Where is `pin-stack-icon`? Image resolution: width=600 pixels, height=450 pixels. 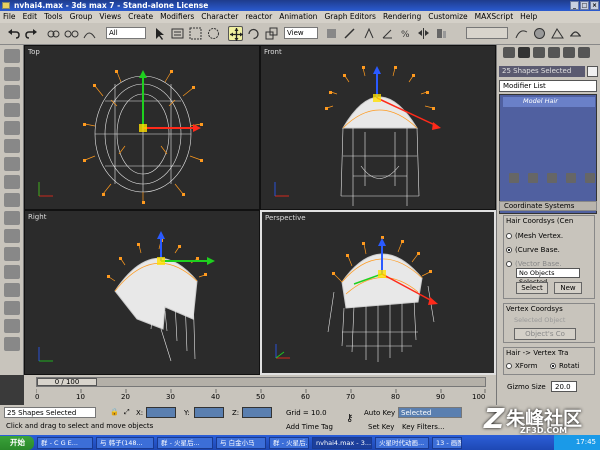 pin-stack-icon is located at coordinates (514, 178).